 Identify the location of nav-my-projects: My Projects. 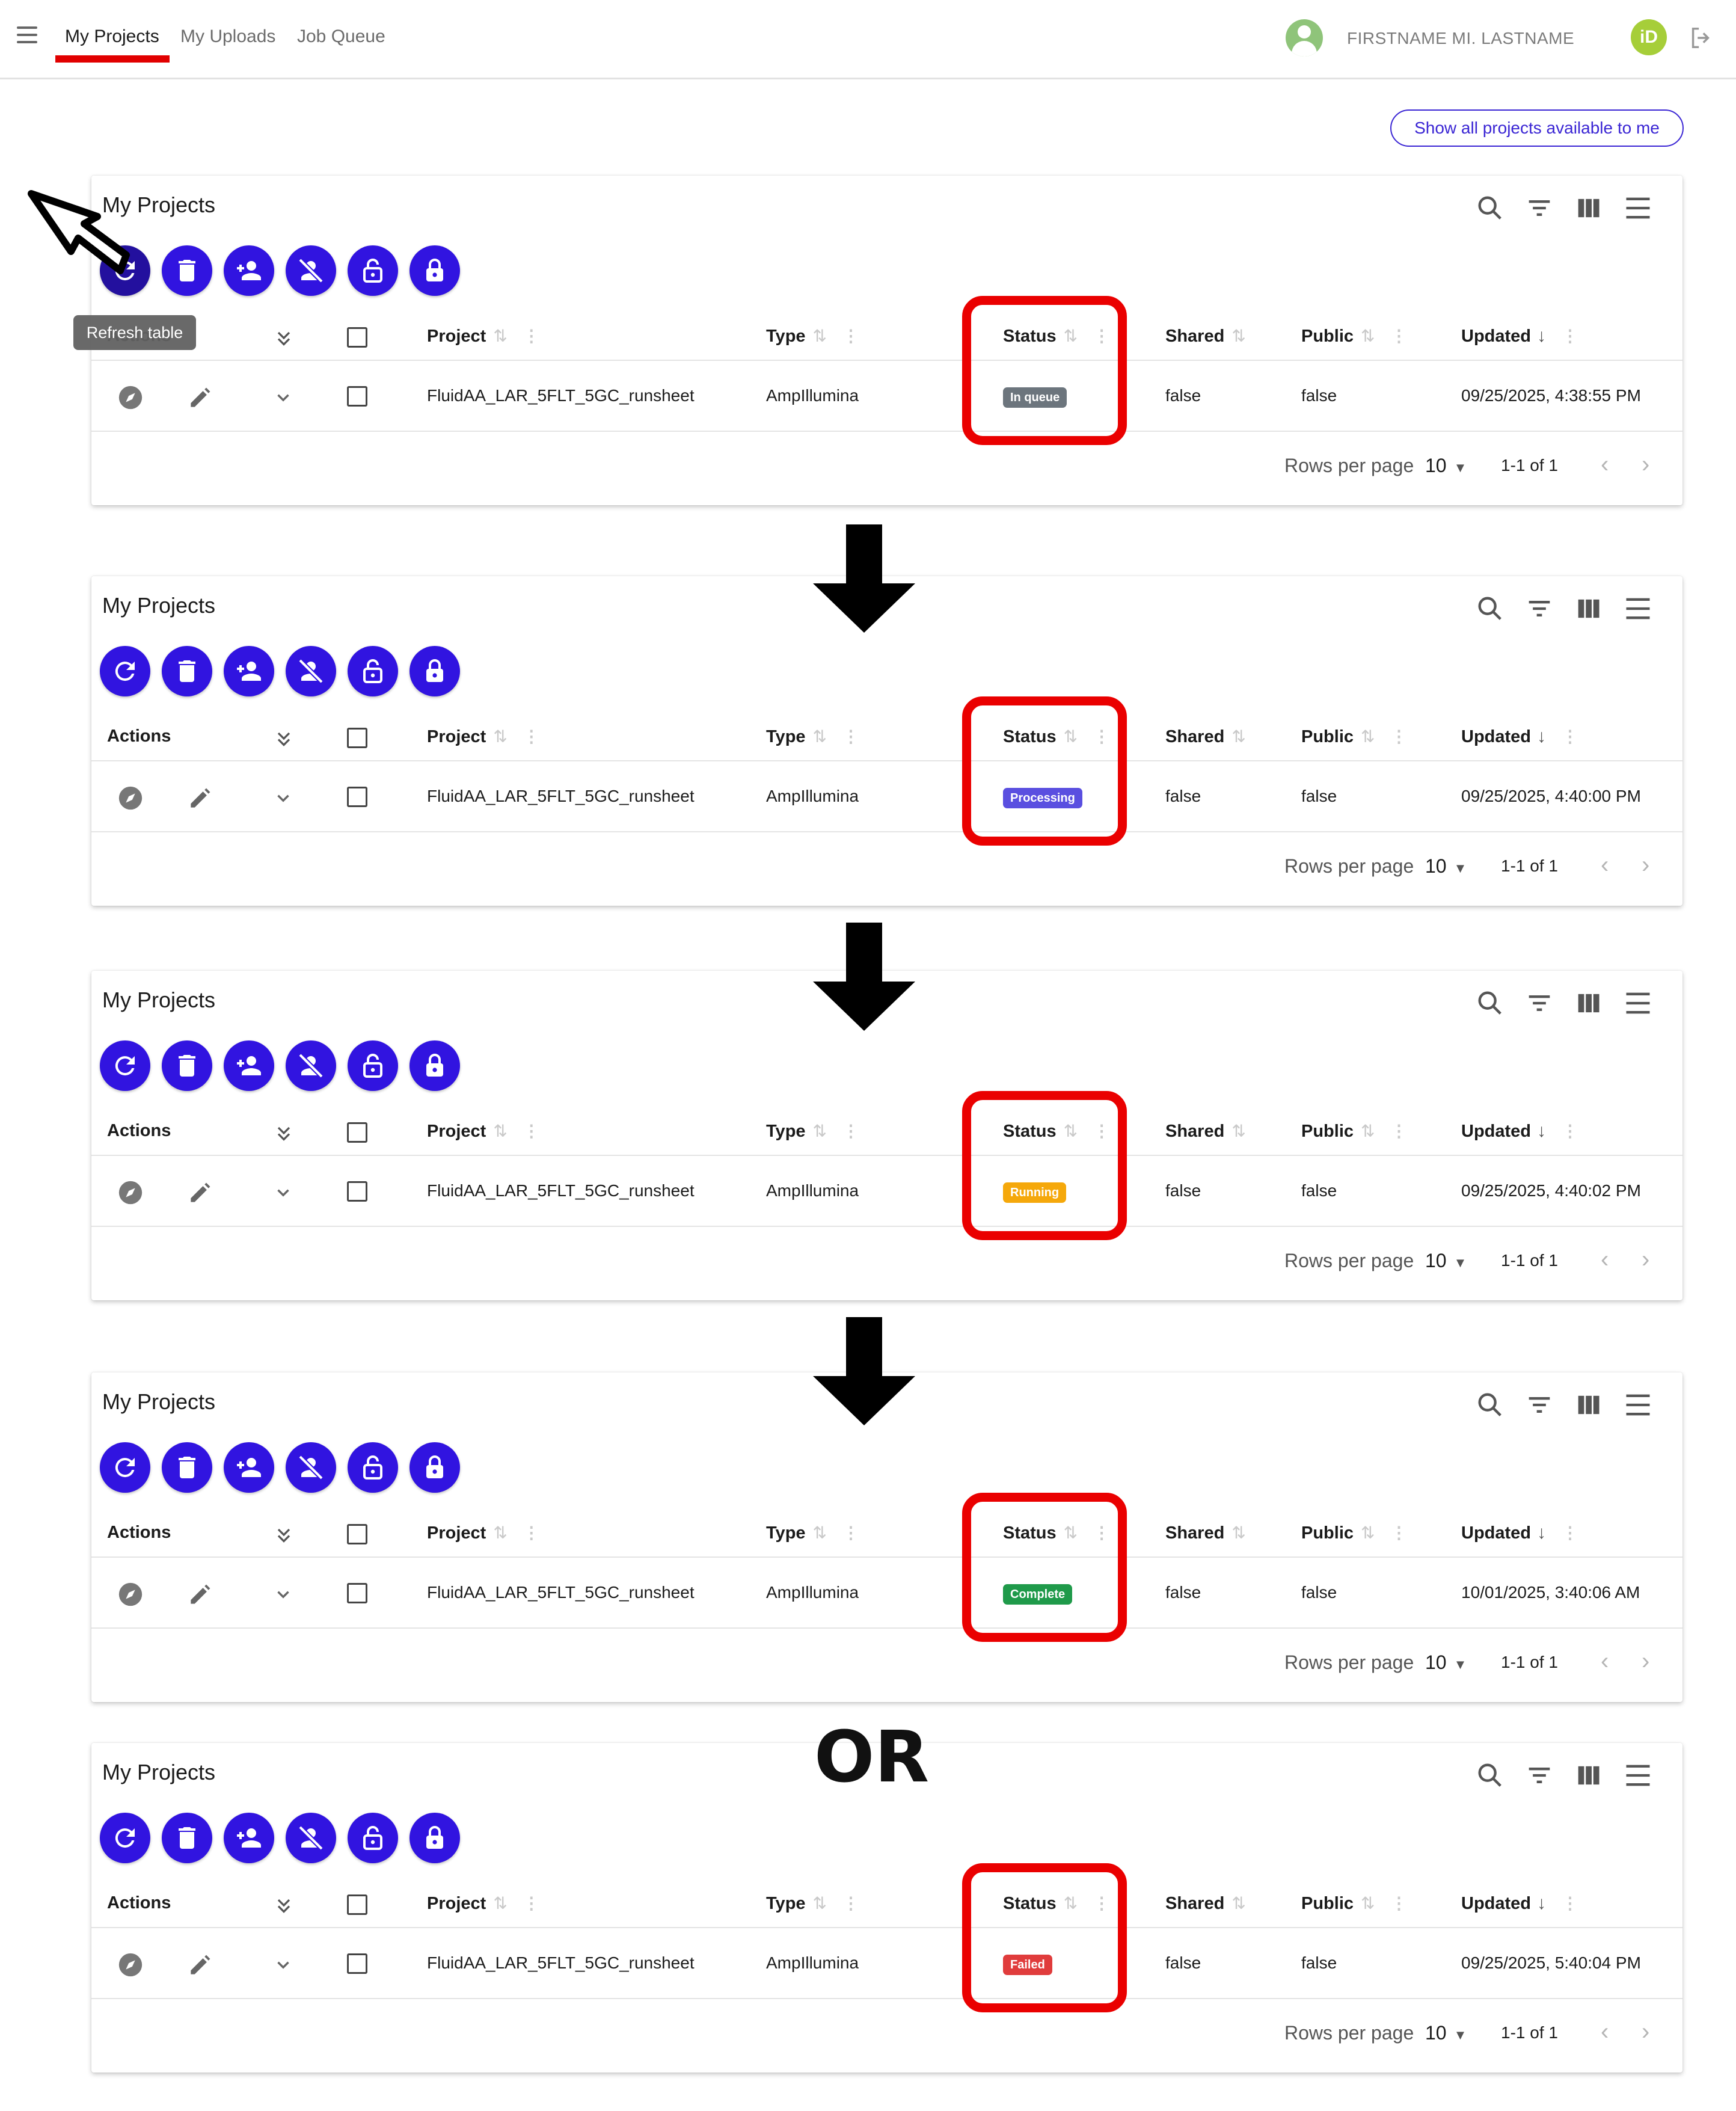
(112, 36).